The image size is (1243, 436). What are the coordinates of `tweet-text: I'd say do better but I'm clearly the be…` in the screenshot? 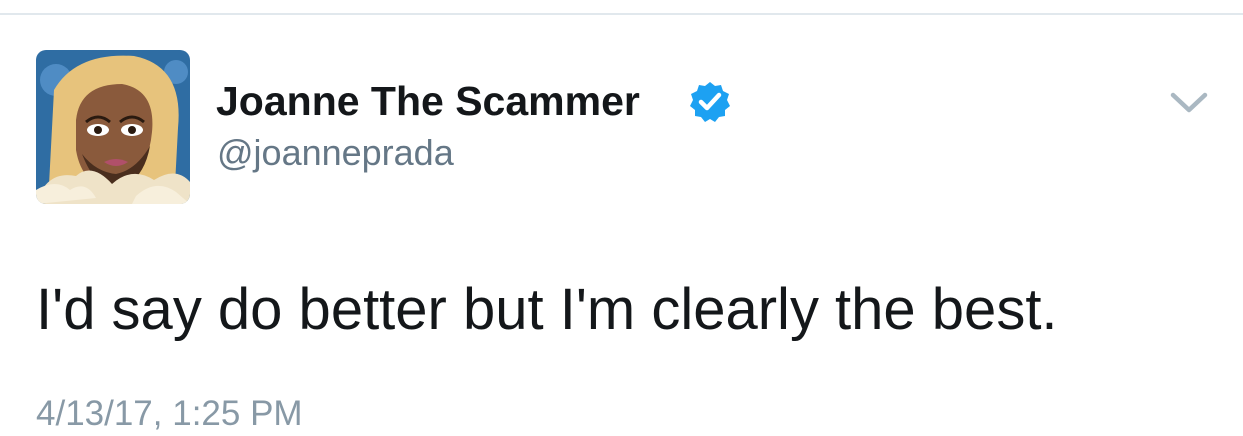 It's located at (547, 309).